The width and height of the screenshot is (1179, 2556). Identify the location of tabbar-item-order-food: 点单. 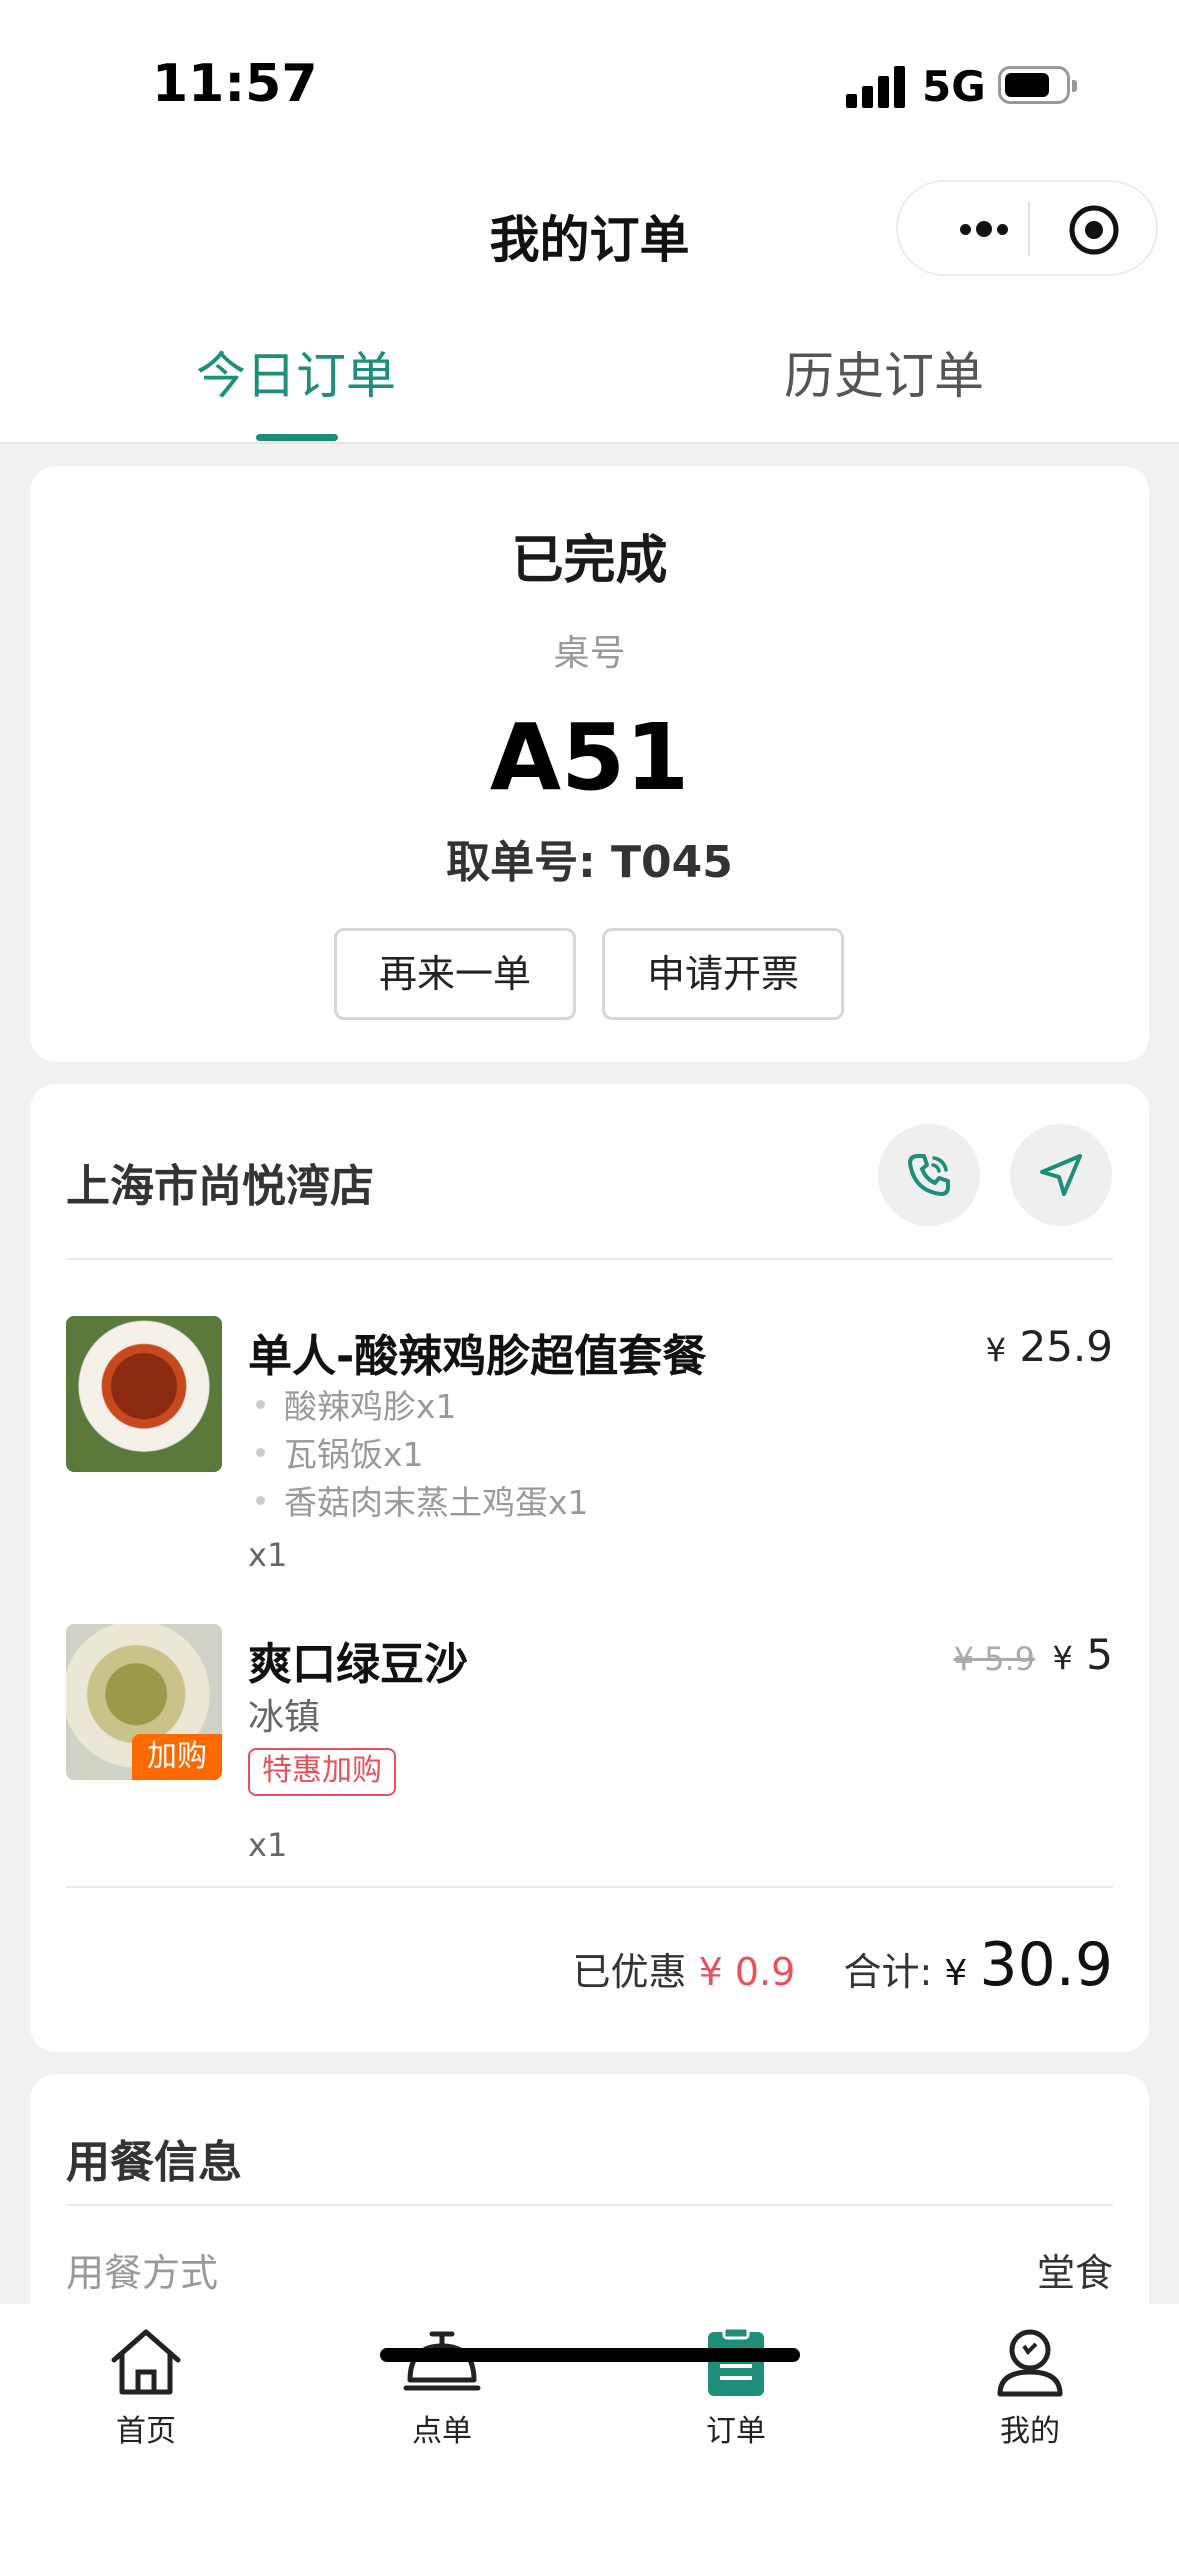
(442, 2391).